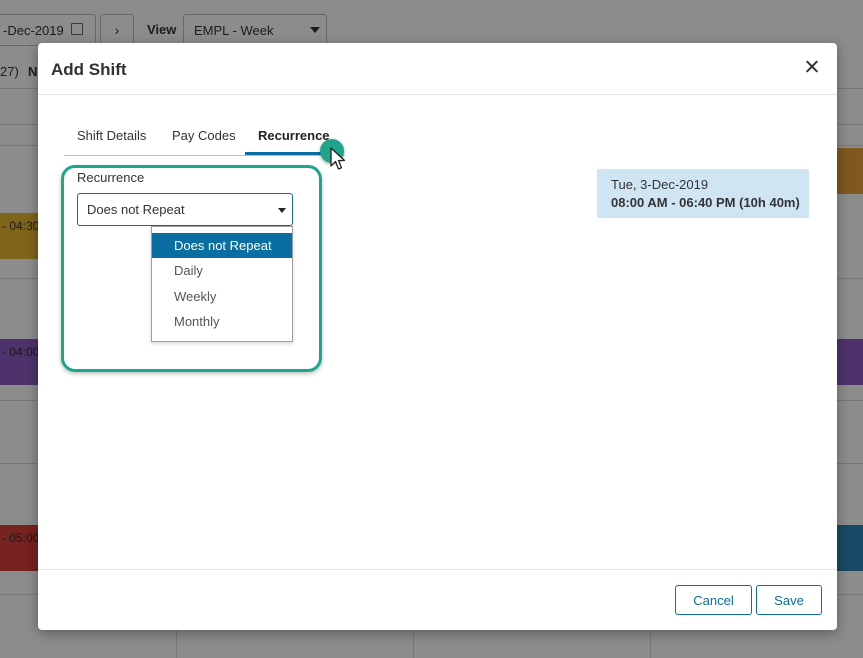 The image size is (863, 658). I want to click on dialog-header: Add Shift, so click(437, 69).